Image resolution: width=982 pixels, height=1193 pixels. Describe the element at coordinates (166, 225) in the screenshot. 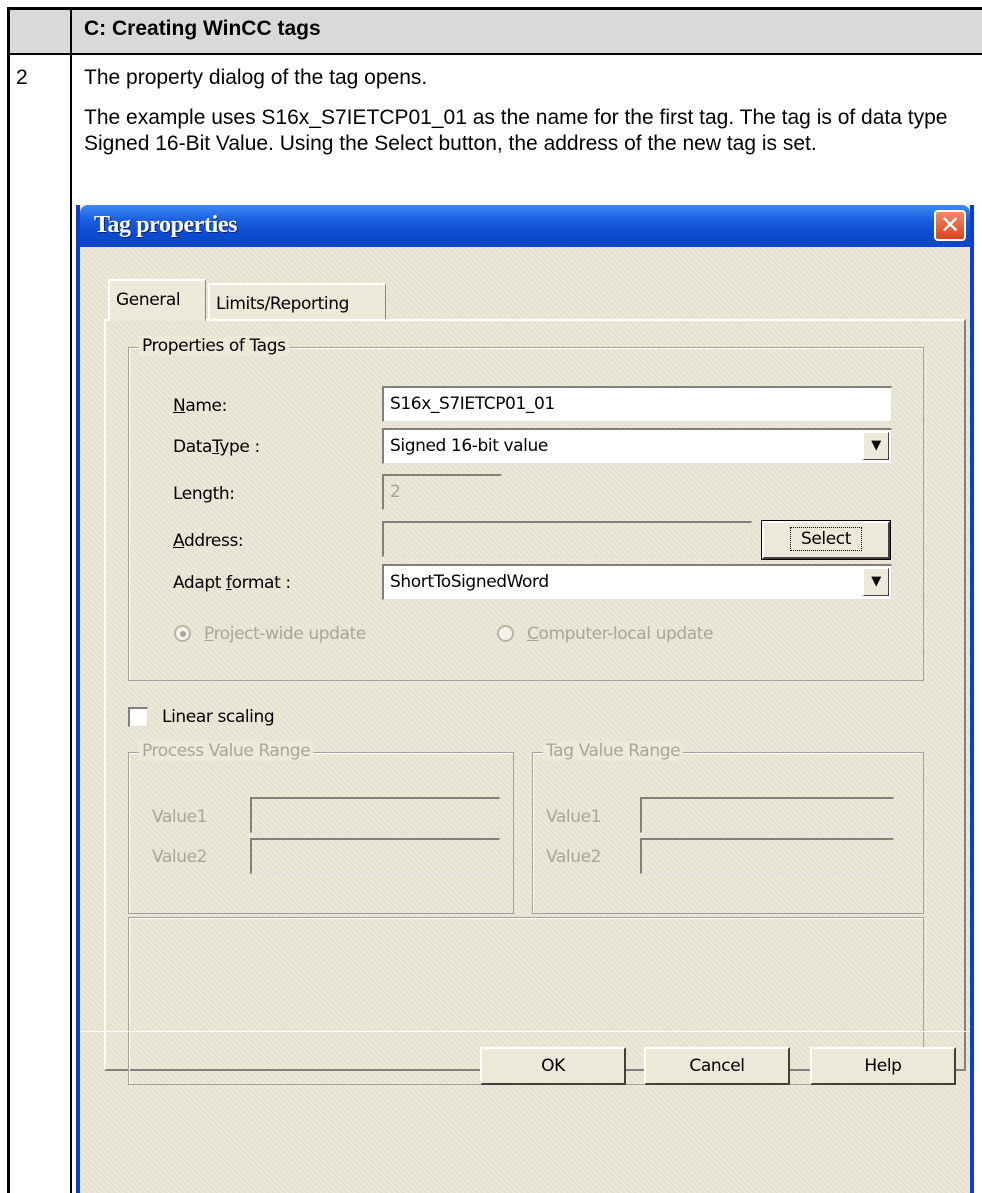

I see `dialog-title: Tag properties` at that location.